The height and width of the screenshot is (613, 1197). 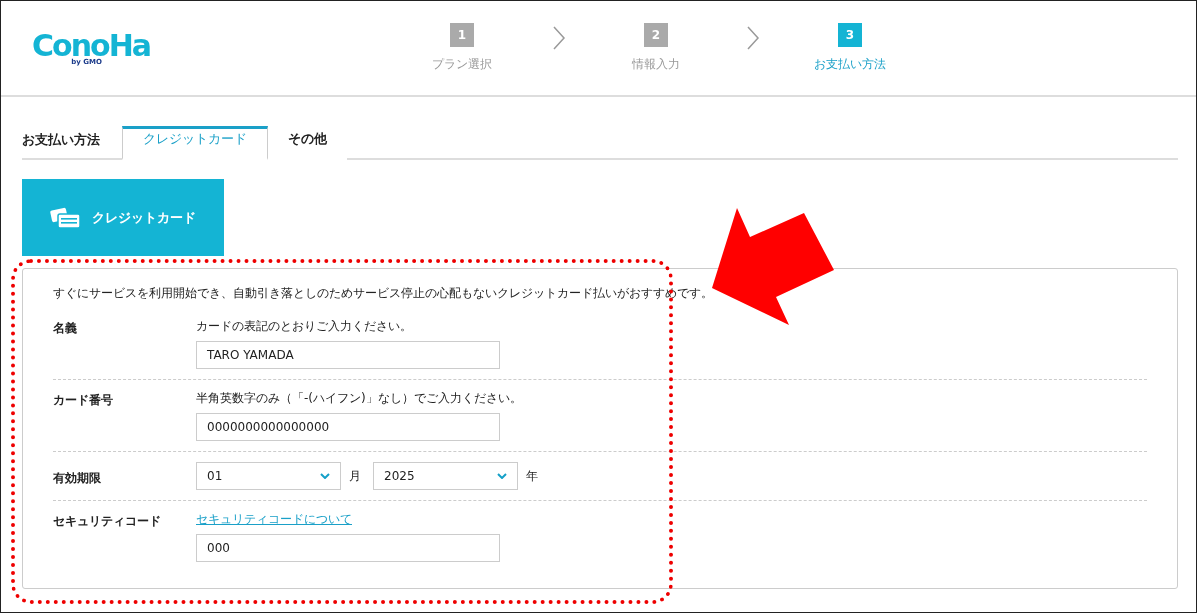 What do you see at coordinates (348, 548) in the screenshot?
I see `input-field: 000` at bounding box center [348, 548].